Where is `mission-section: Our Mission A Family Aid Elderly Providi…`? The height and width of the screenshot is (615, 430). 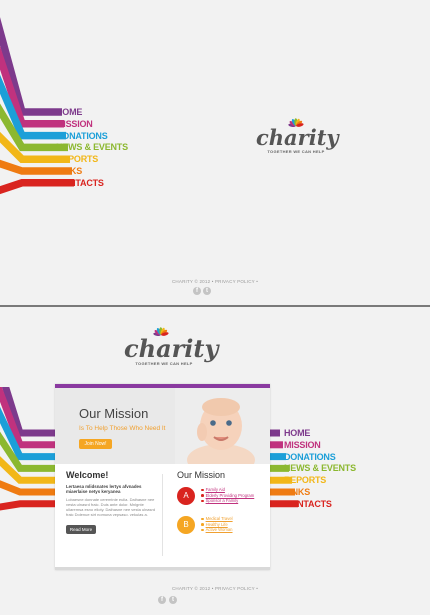
mission-section: Our Mission A Family Aid Elderly Providi… is located at coordinates (222, 502).